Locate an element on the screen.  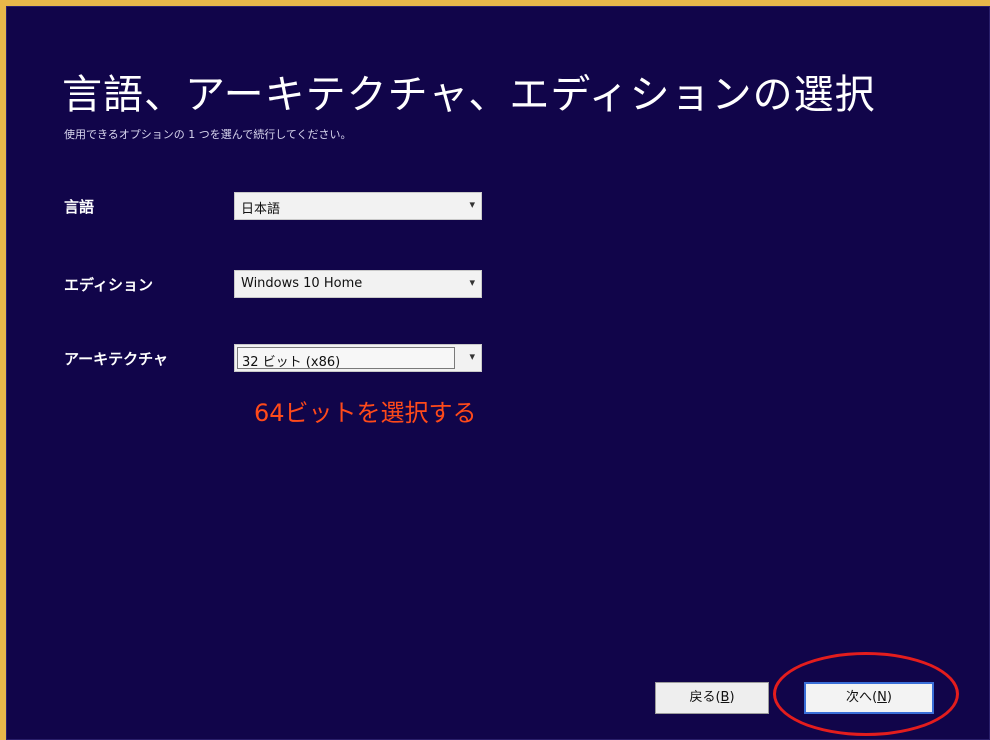
edition-select: Windows 10 Home ▾ is located at coordinates (358, 284).